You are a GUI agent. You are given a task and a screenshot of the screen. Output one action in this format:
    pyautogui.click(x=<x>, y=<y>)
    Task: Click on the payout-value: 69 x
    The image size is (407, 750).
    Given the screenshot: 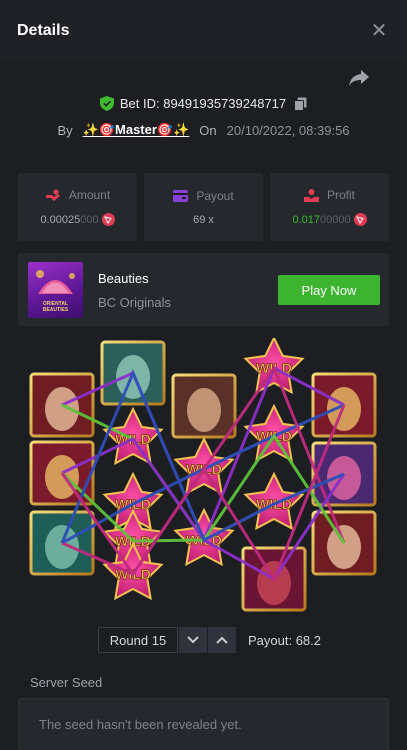 What is the action you would take?
    pyautogui.click(x=203, y=219)
    